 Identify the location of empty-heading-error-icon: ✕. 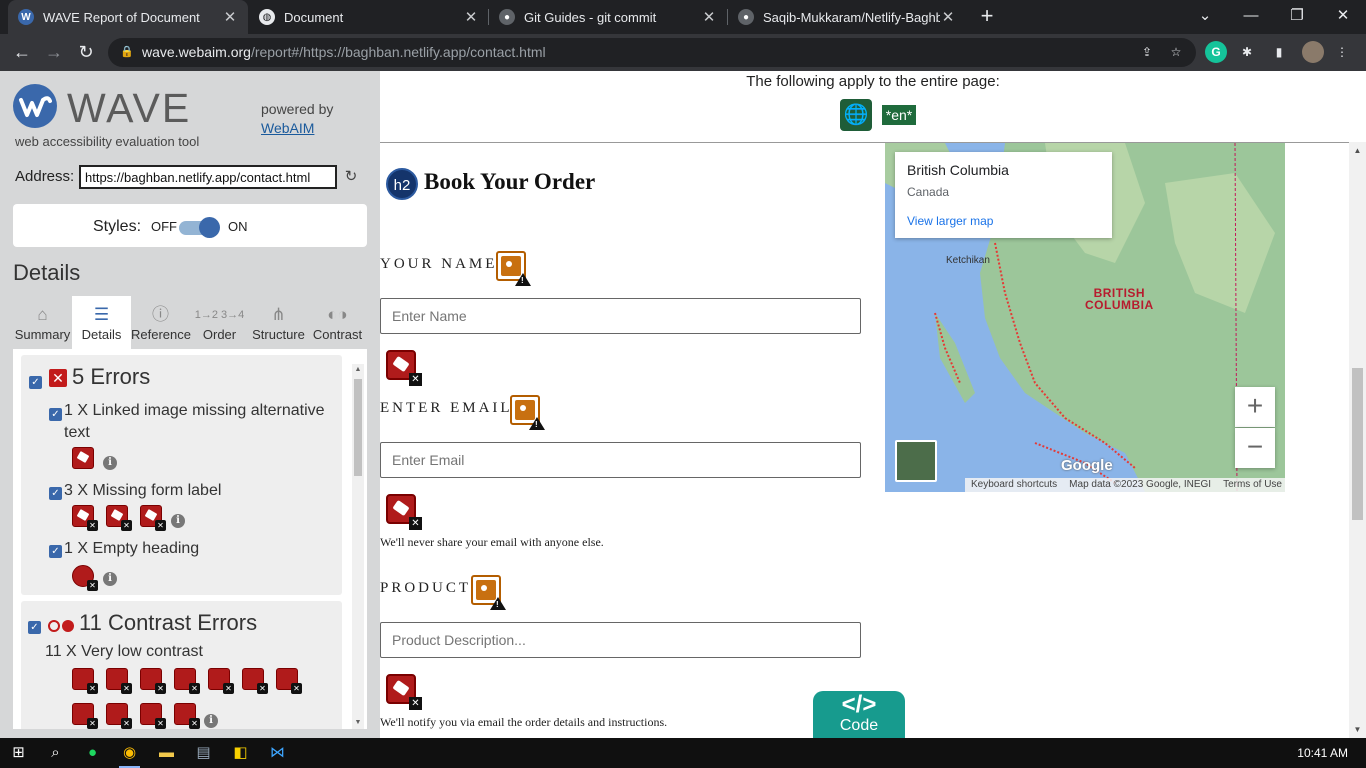
(85, 578).